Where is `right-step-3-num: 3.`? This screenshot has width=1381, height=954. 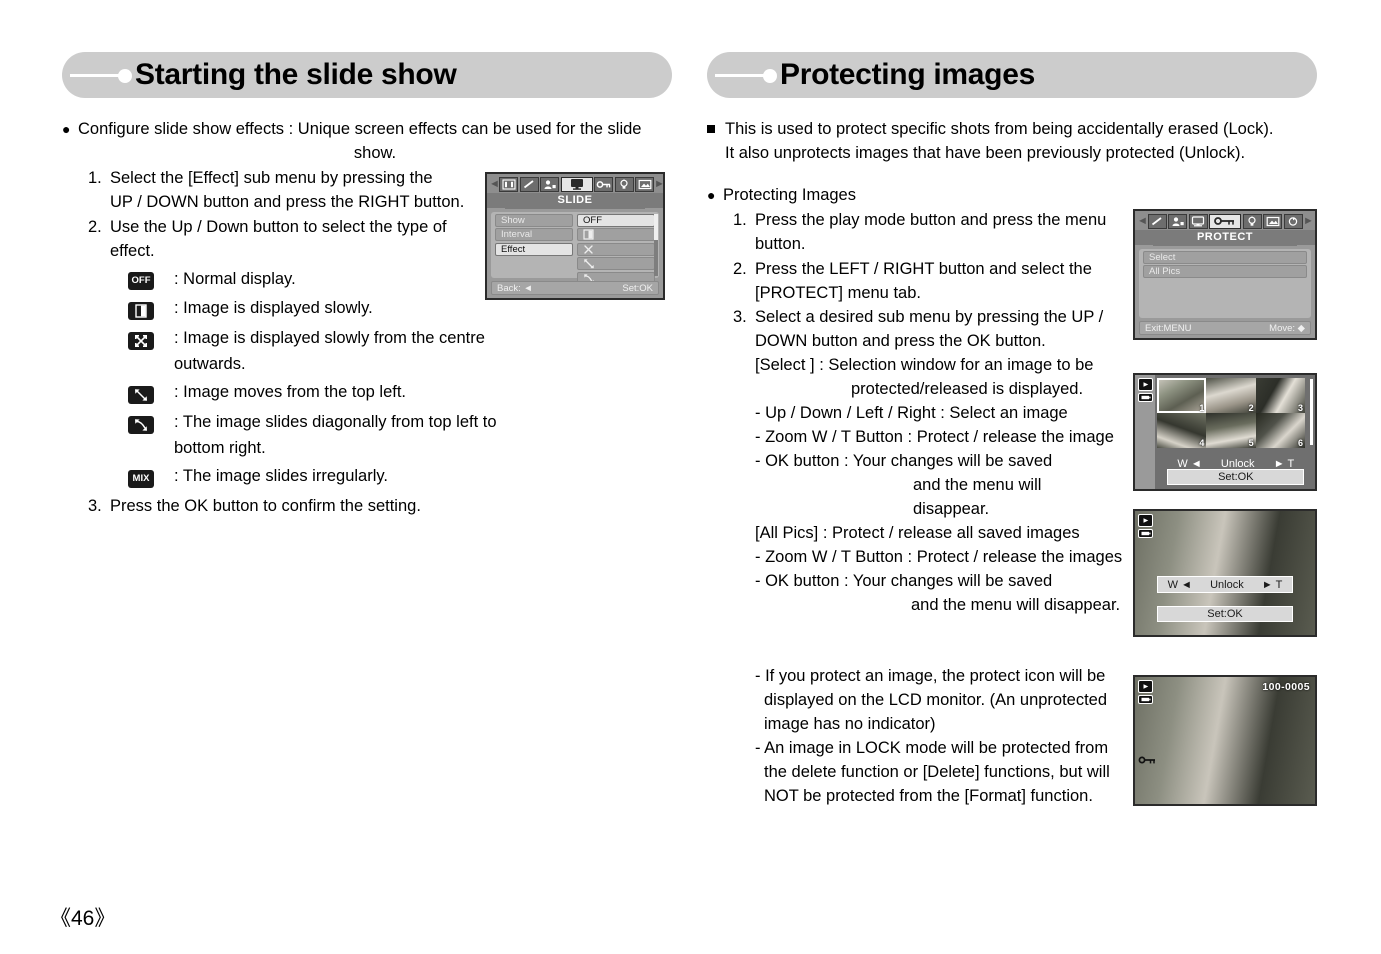
right-step-3-num: 3. is located at coordinates (740, 317).